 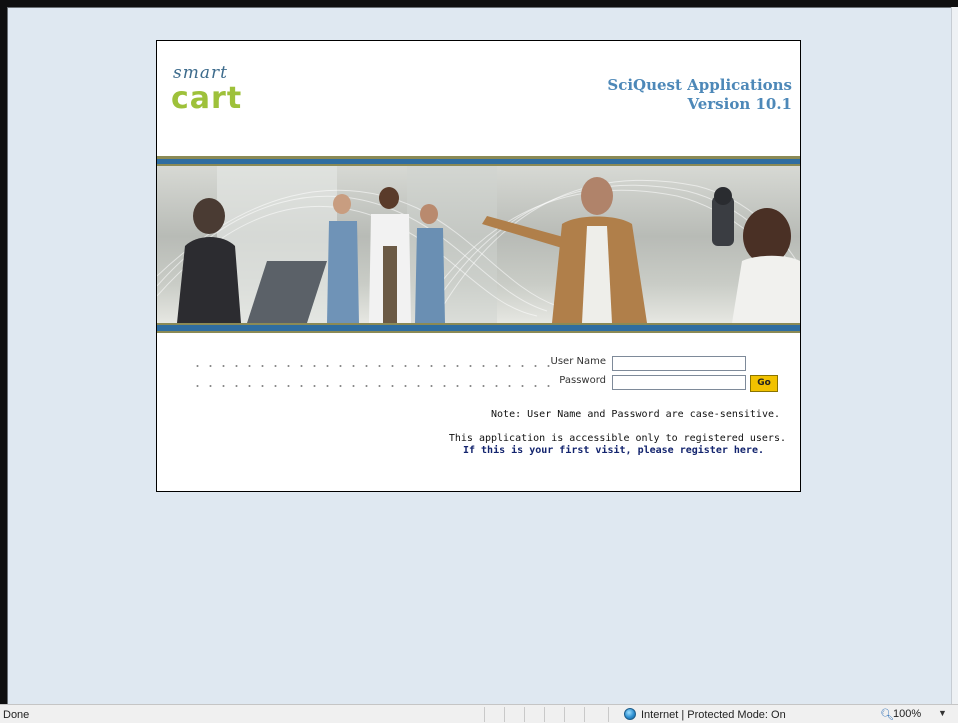 What do you see at coordinates (582, 380) in the screenshot?
I see `password-label: Password` at bounding box center [582, 380].